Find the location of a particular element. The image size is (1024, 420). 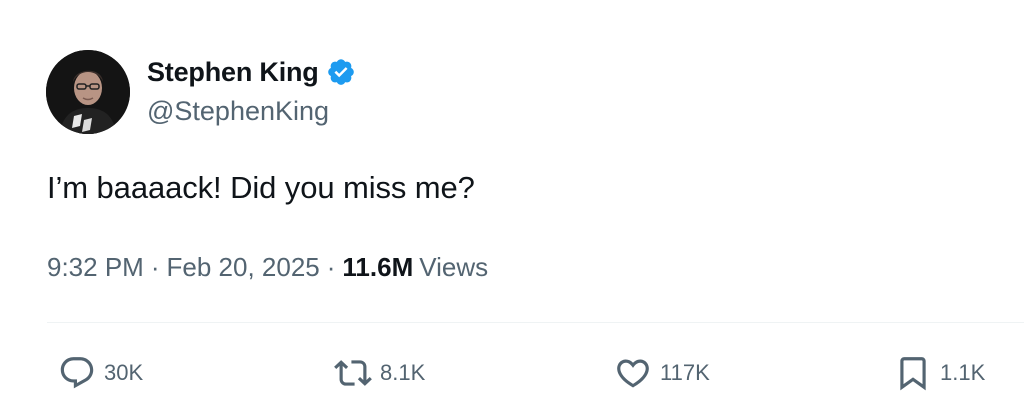

repost-button: 8.1K is located at coordinates (379, 373).